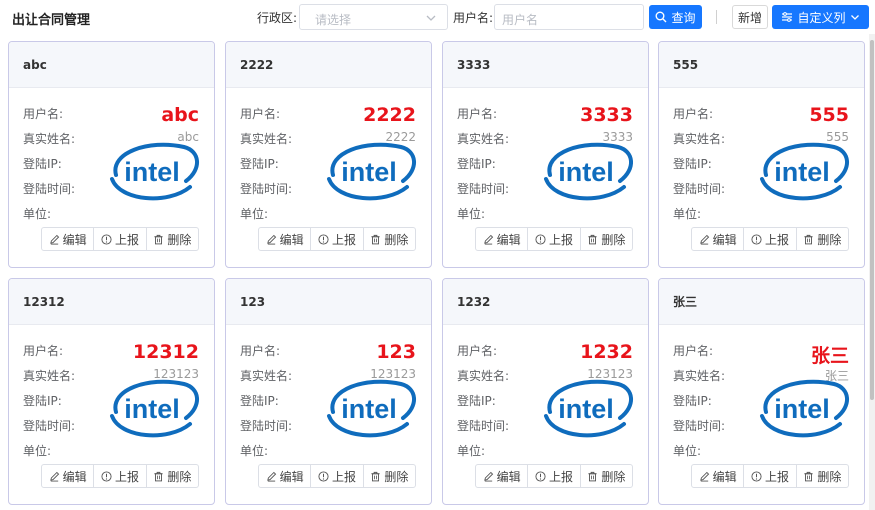 Image resolution: width=875 pixels, height=510 pixels. Describe the element at coordinates (716, 17) in the screenshot. I see `toolbar-divider` at that location.